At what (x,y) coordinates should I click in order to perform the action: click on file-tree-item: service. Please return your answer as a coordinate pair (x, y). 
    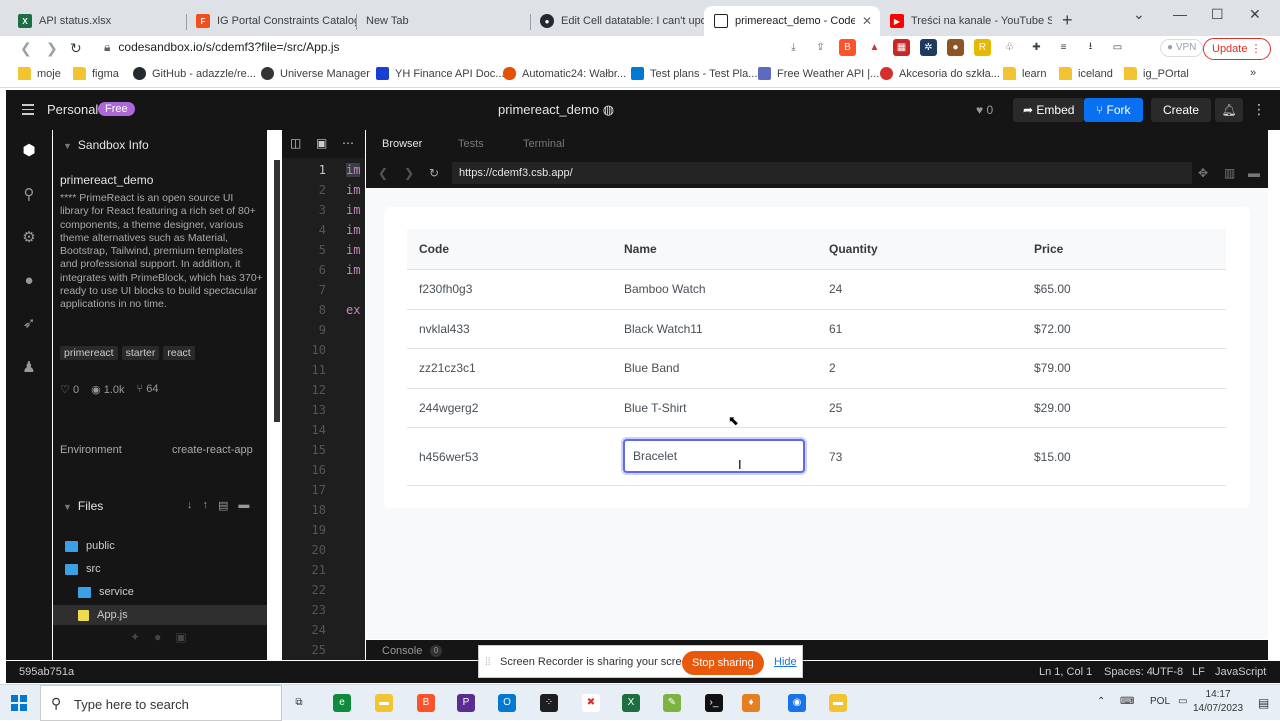
    Looking at the image, I should click on (160, 592).